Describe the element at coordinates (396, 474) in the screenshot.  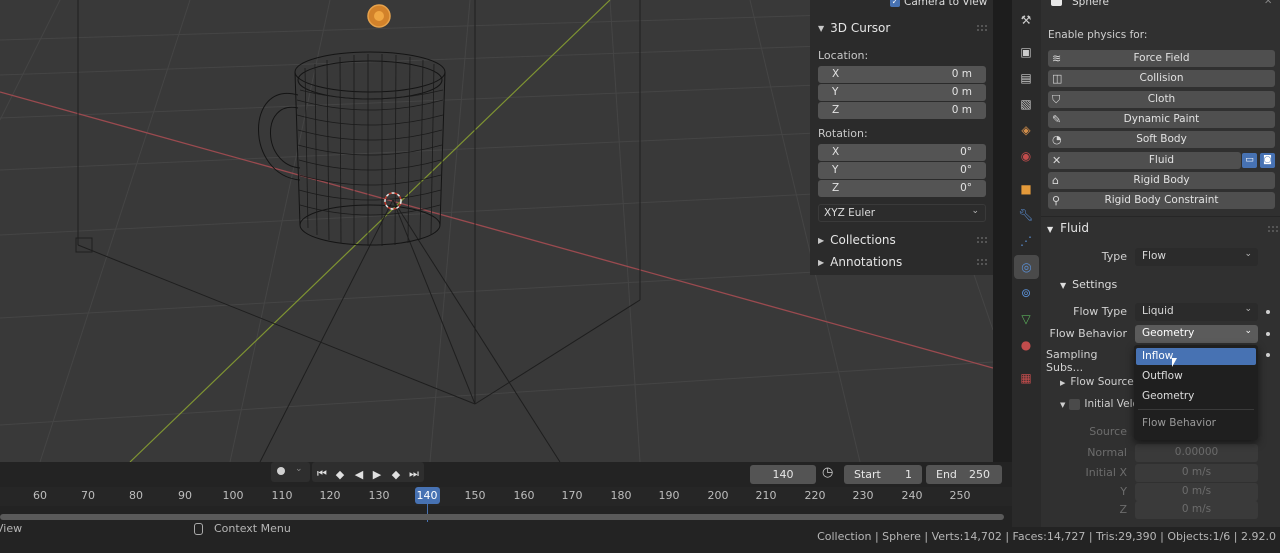
I see `next-keyframe-icon: ◆` at that location.